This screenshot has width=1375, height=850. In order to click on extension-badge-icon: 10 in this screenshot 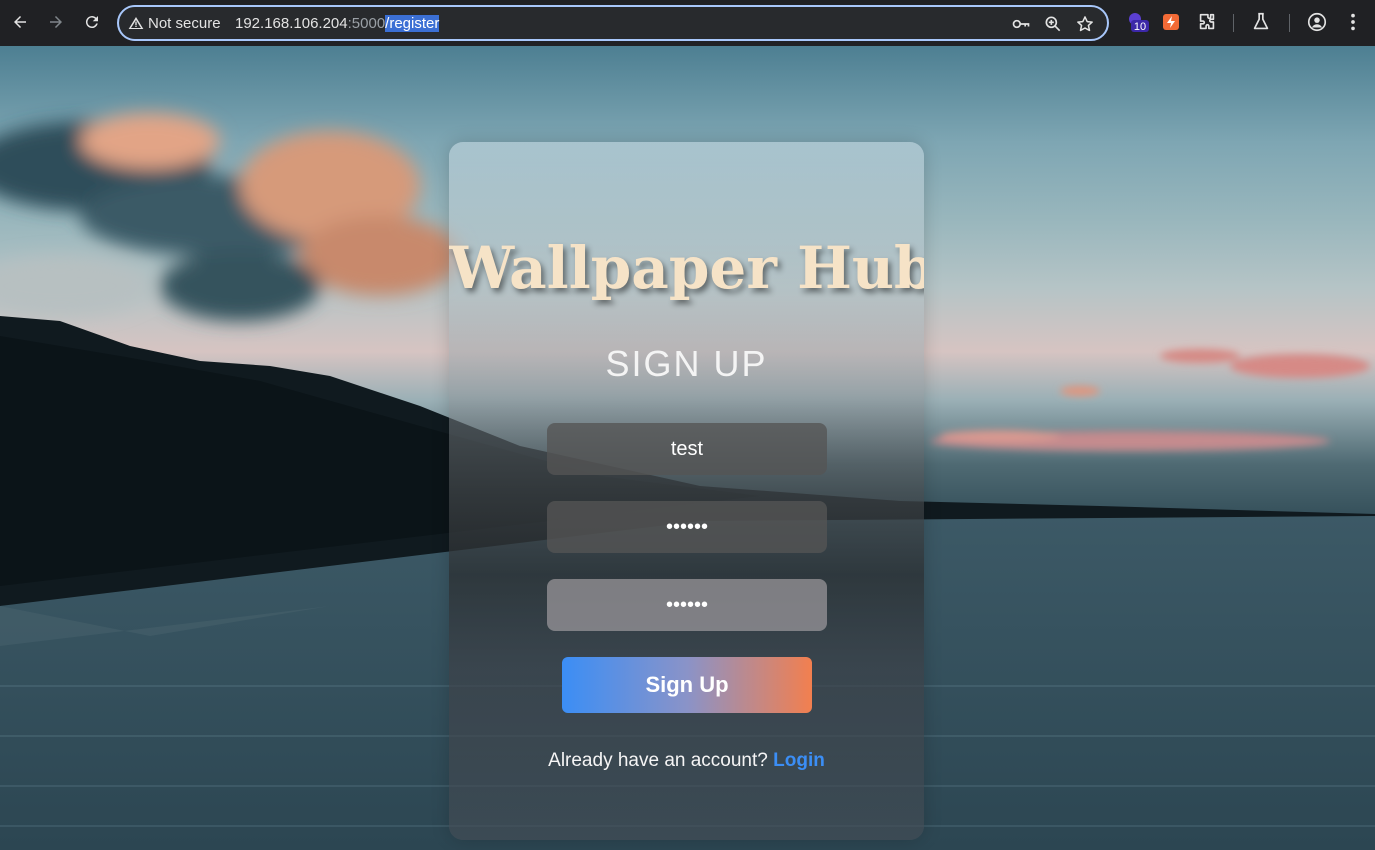, I will do `click(1139, 23)`.